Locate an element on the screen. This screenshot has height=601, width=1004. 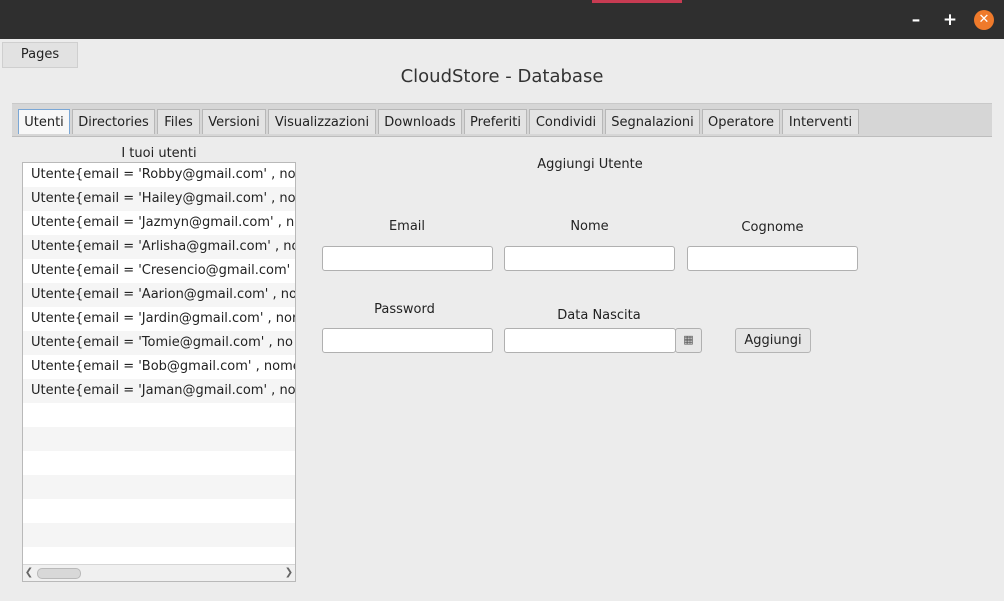
titlebar-accent is located at coordinates (637, 1).